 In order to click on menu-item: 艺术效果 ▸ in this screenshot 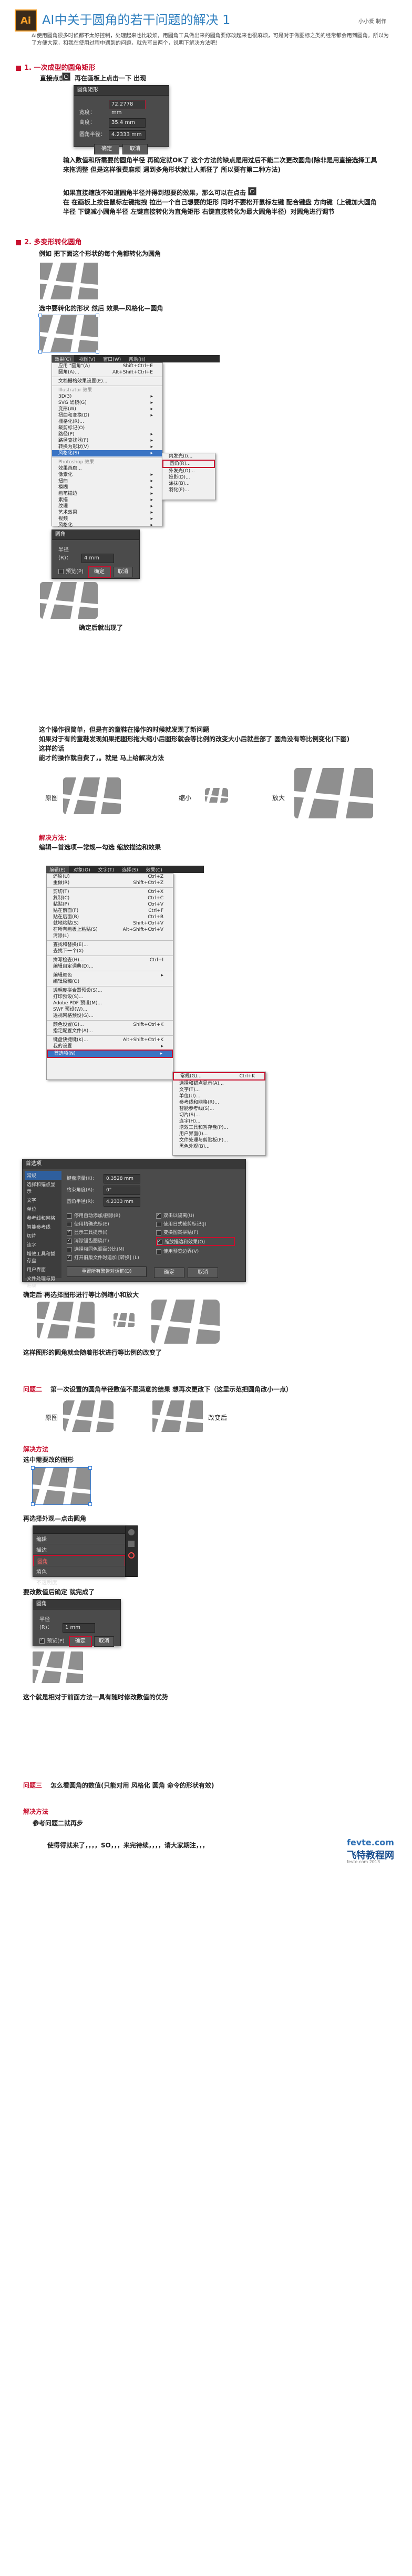, I will do `click(107, 513)`.